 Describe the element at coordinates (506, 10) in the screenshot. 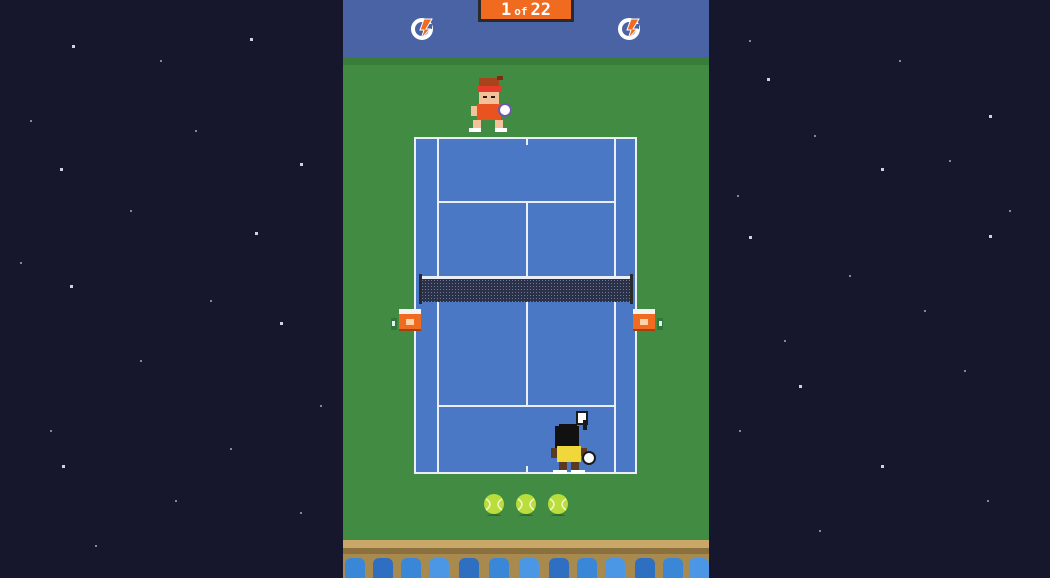

I see `counter-current: 1` at that location.